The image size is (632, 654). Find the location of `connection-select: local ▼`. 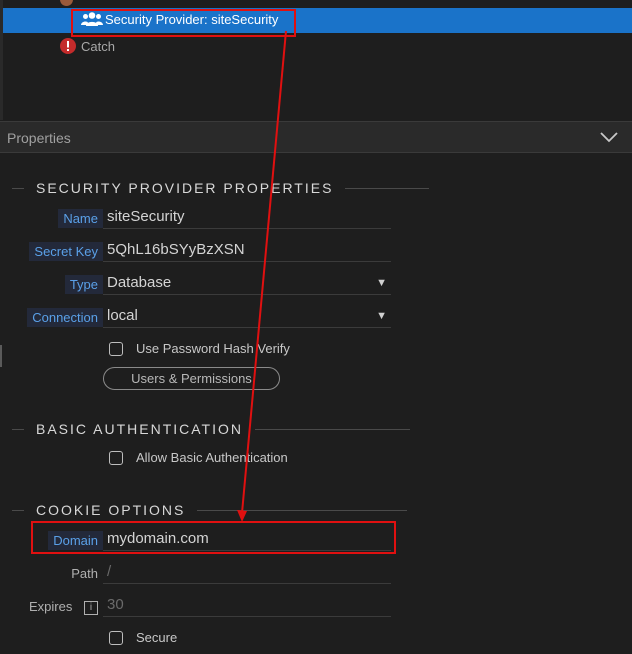

connection-select: local ▼ is located at coordinates (247, 316).